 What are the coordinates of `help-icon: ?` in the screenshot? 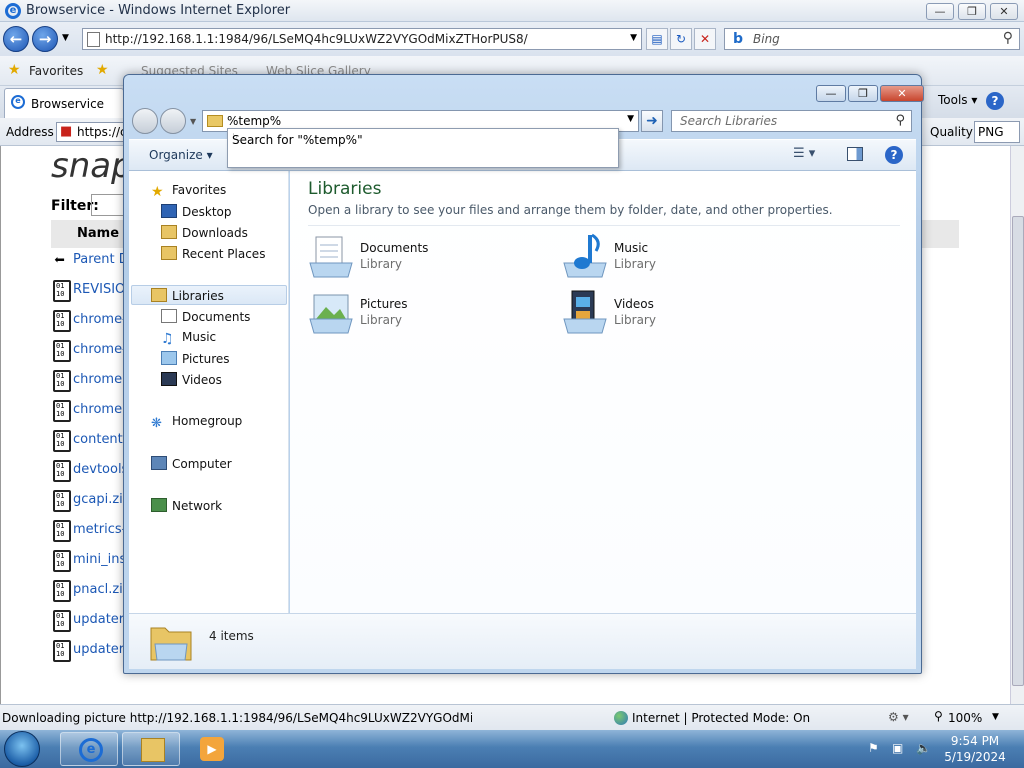 It's located at (995, 101).